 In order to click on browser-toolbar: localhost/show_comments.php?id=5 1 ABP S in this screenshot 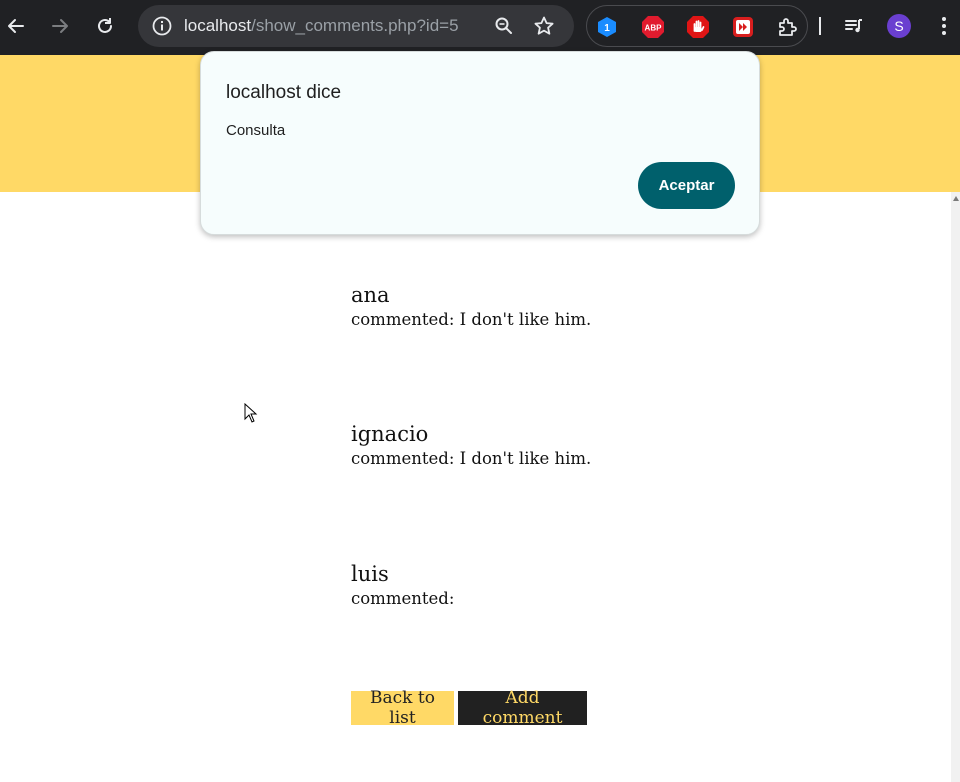, I will do `click(480, 27)`.